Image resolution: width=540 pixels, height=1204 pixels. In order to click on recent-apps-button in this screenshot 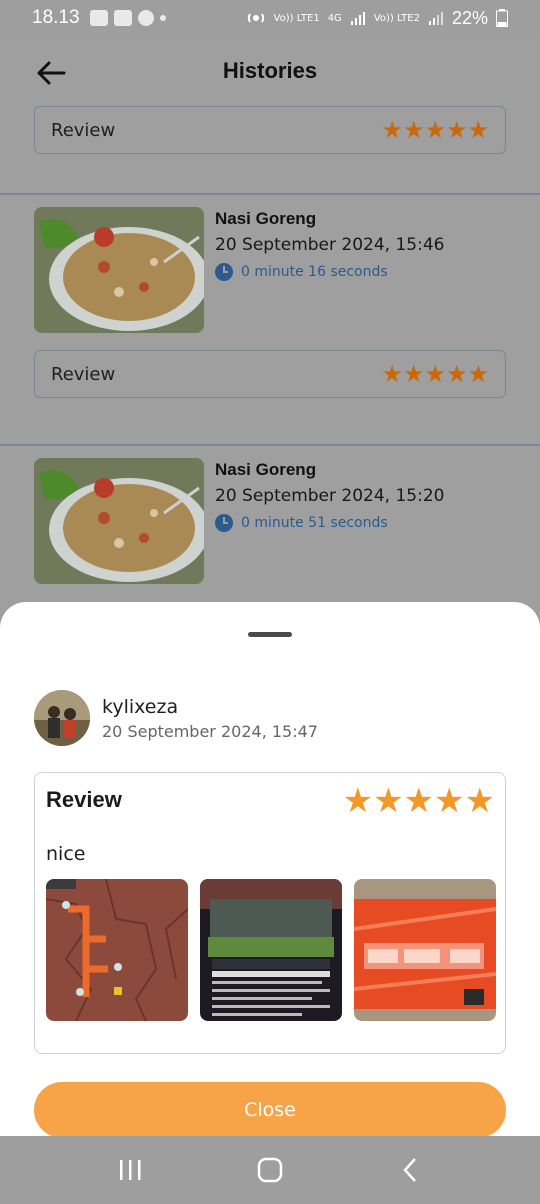, I will do `click(130, 1170)`.